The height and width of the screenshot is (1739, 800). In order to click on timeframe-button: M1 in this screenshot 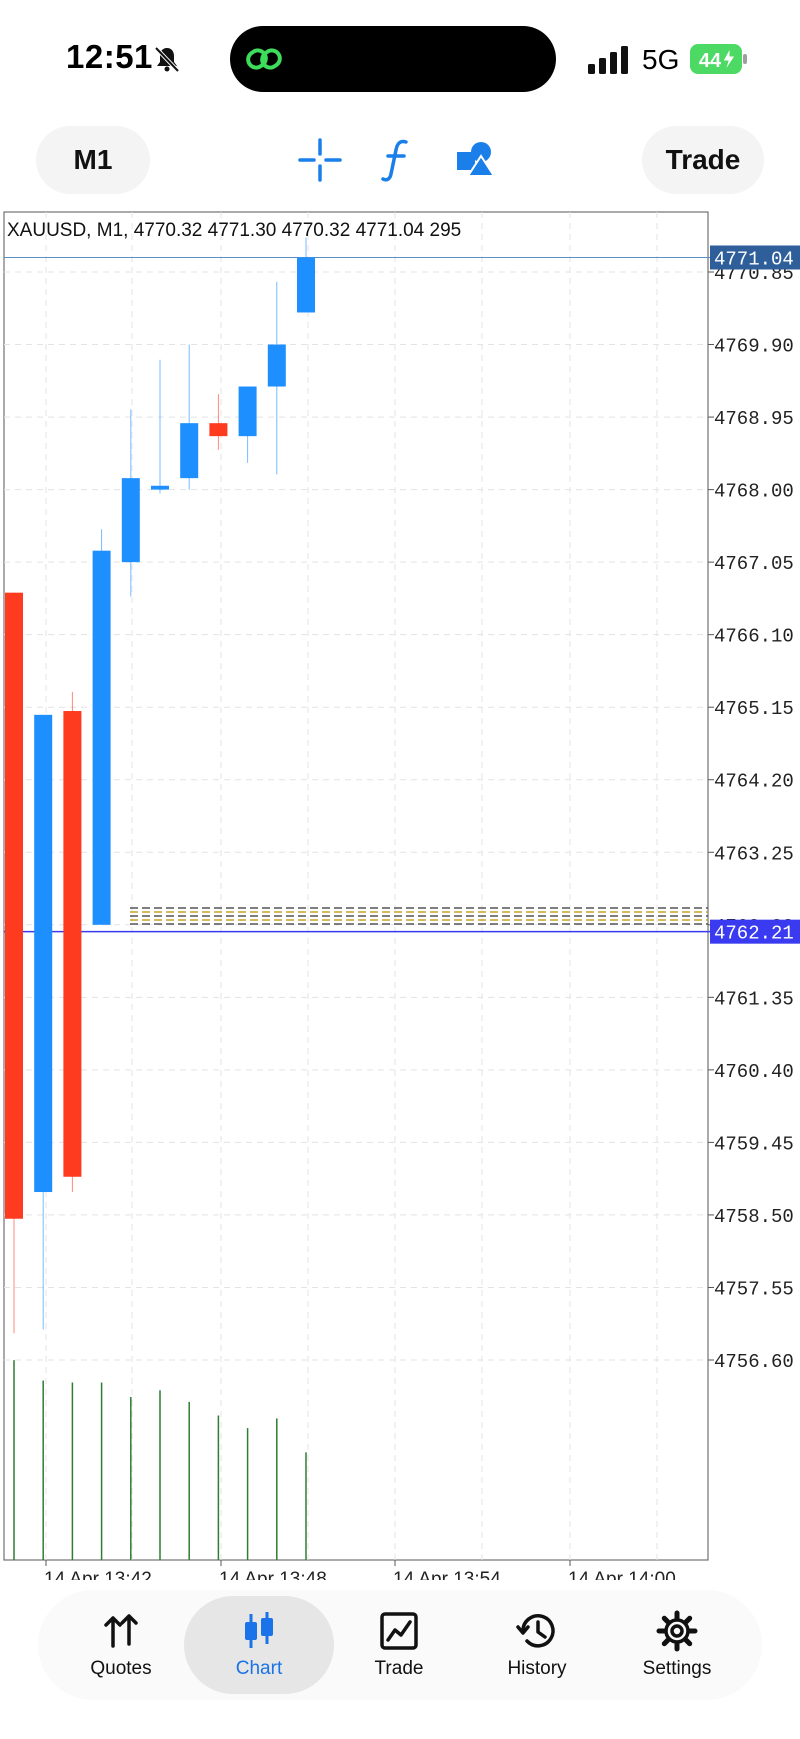, I will do `click(93, 160)`.